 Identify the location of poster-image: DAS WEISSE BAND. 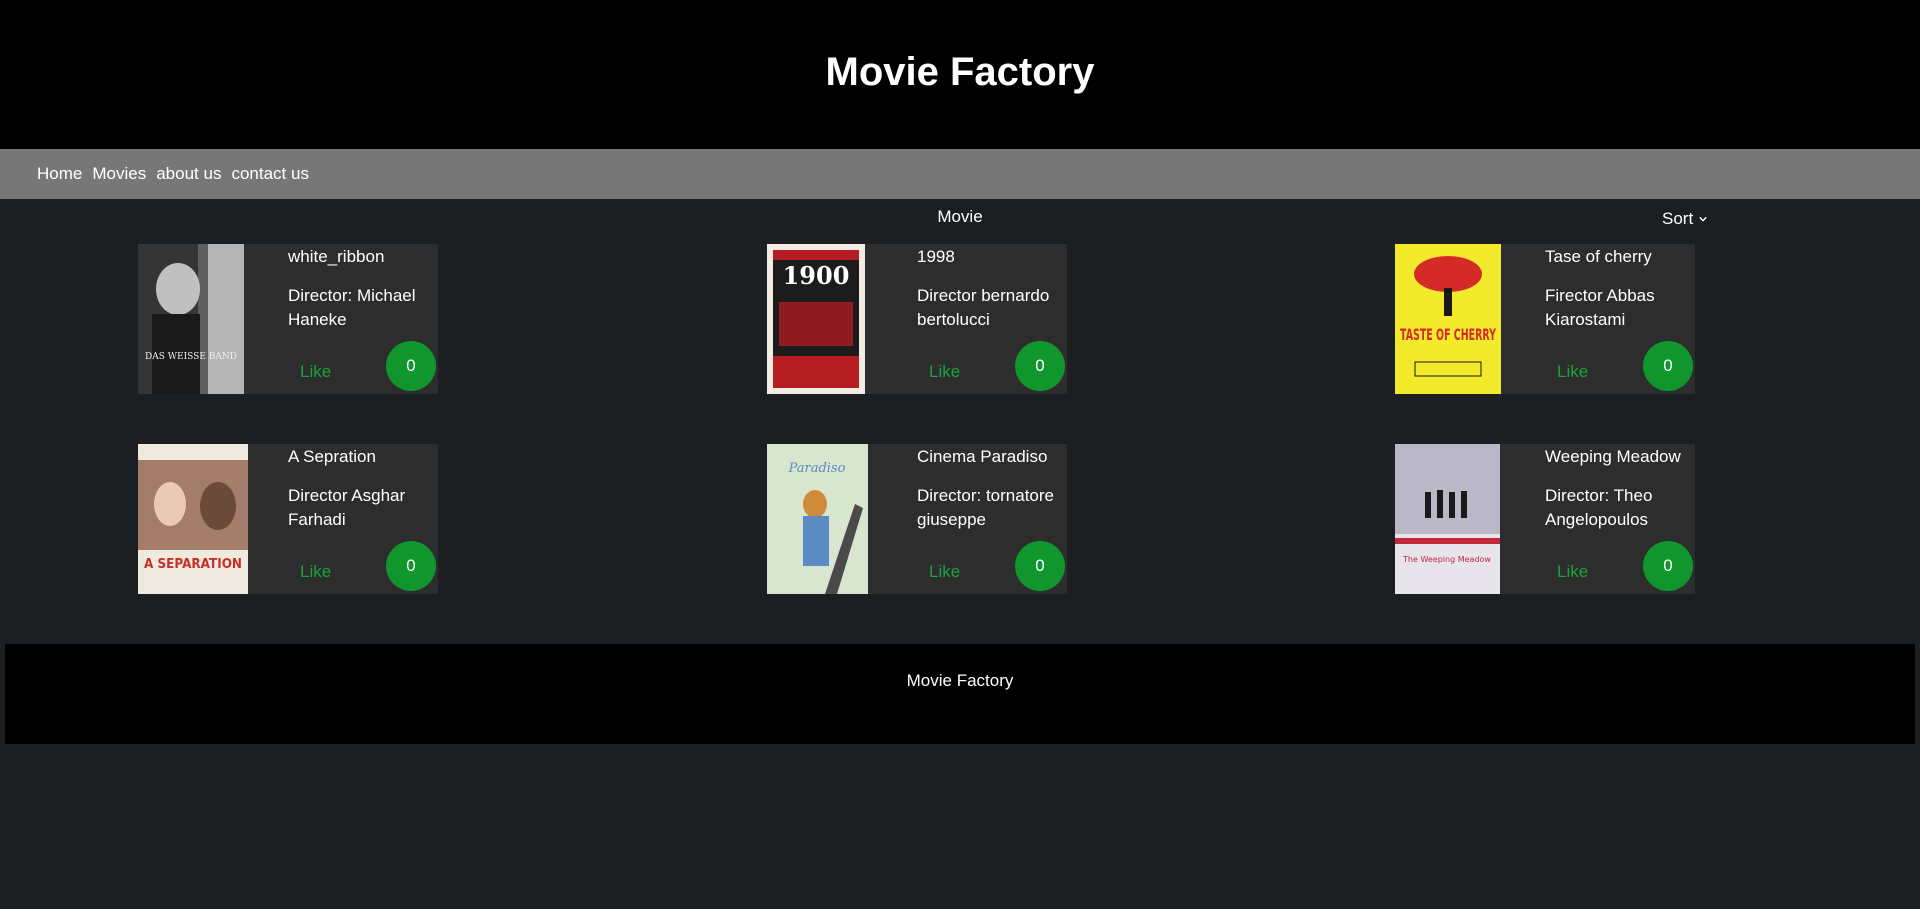
(191, 319).